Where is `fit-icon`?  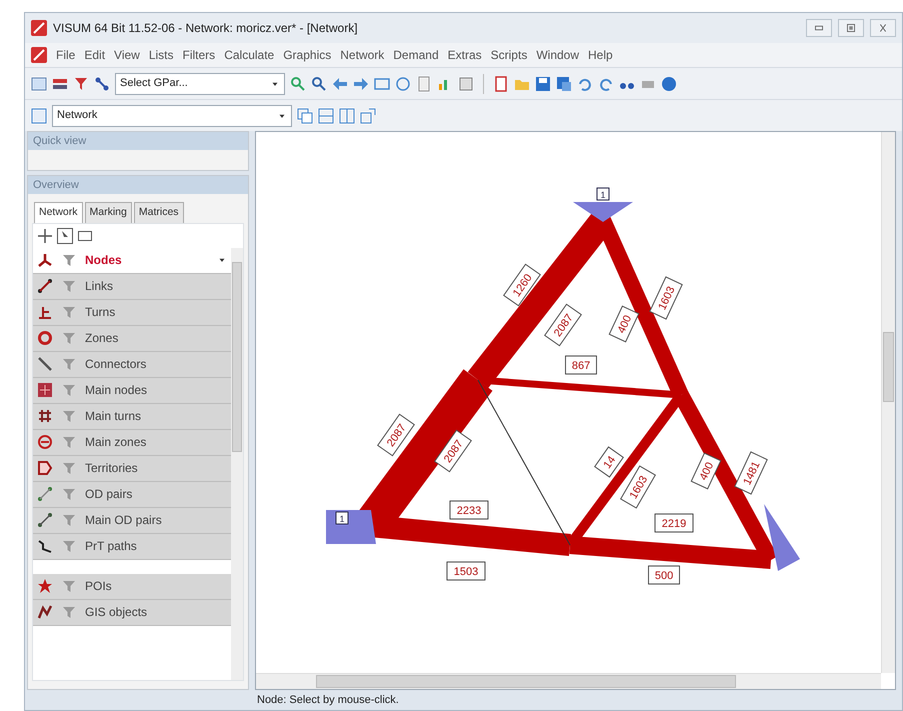 fit-icon is located at coordinates (382, 84).